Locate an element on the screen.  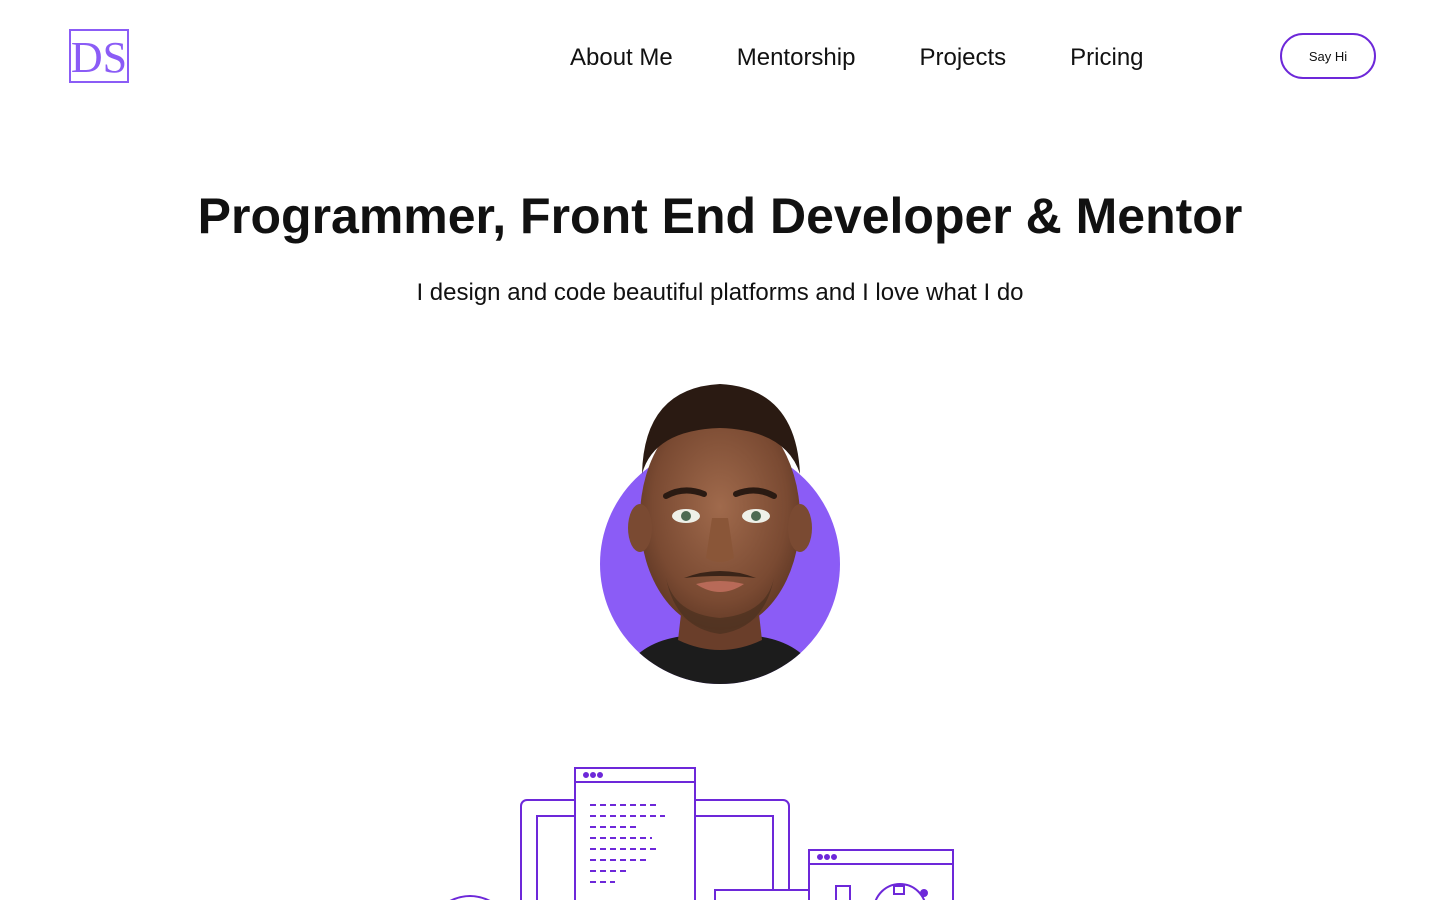
say-hi-button: Say Hi is located at coordinates (1328, 56).